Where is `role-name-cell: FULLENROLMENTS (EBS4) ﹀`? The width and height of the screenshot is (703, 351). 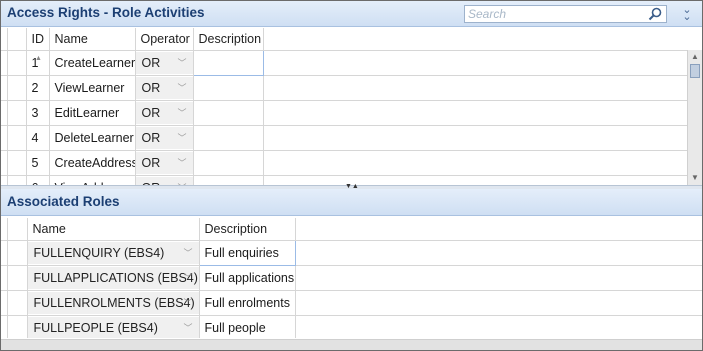
role-name-cell: FULLENROLMENTS (EBS4) ﹀ is located at coordinates (113, 303).